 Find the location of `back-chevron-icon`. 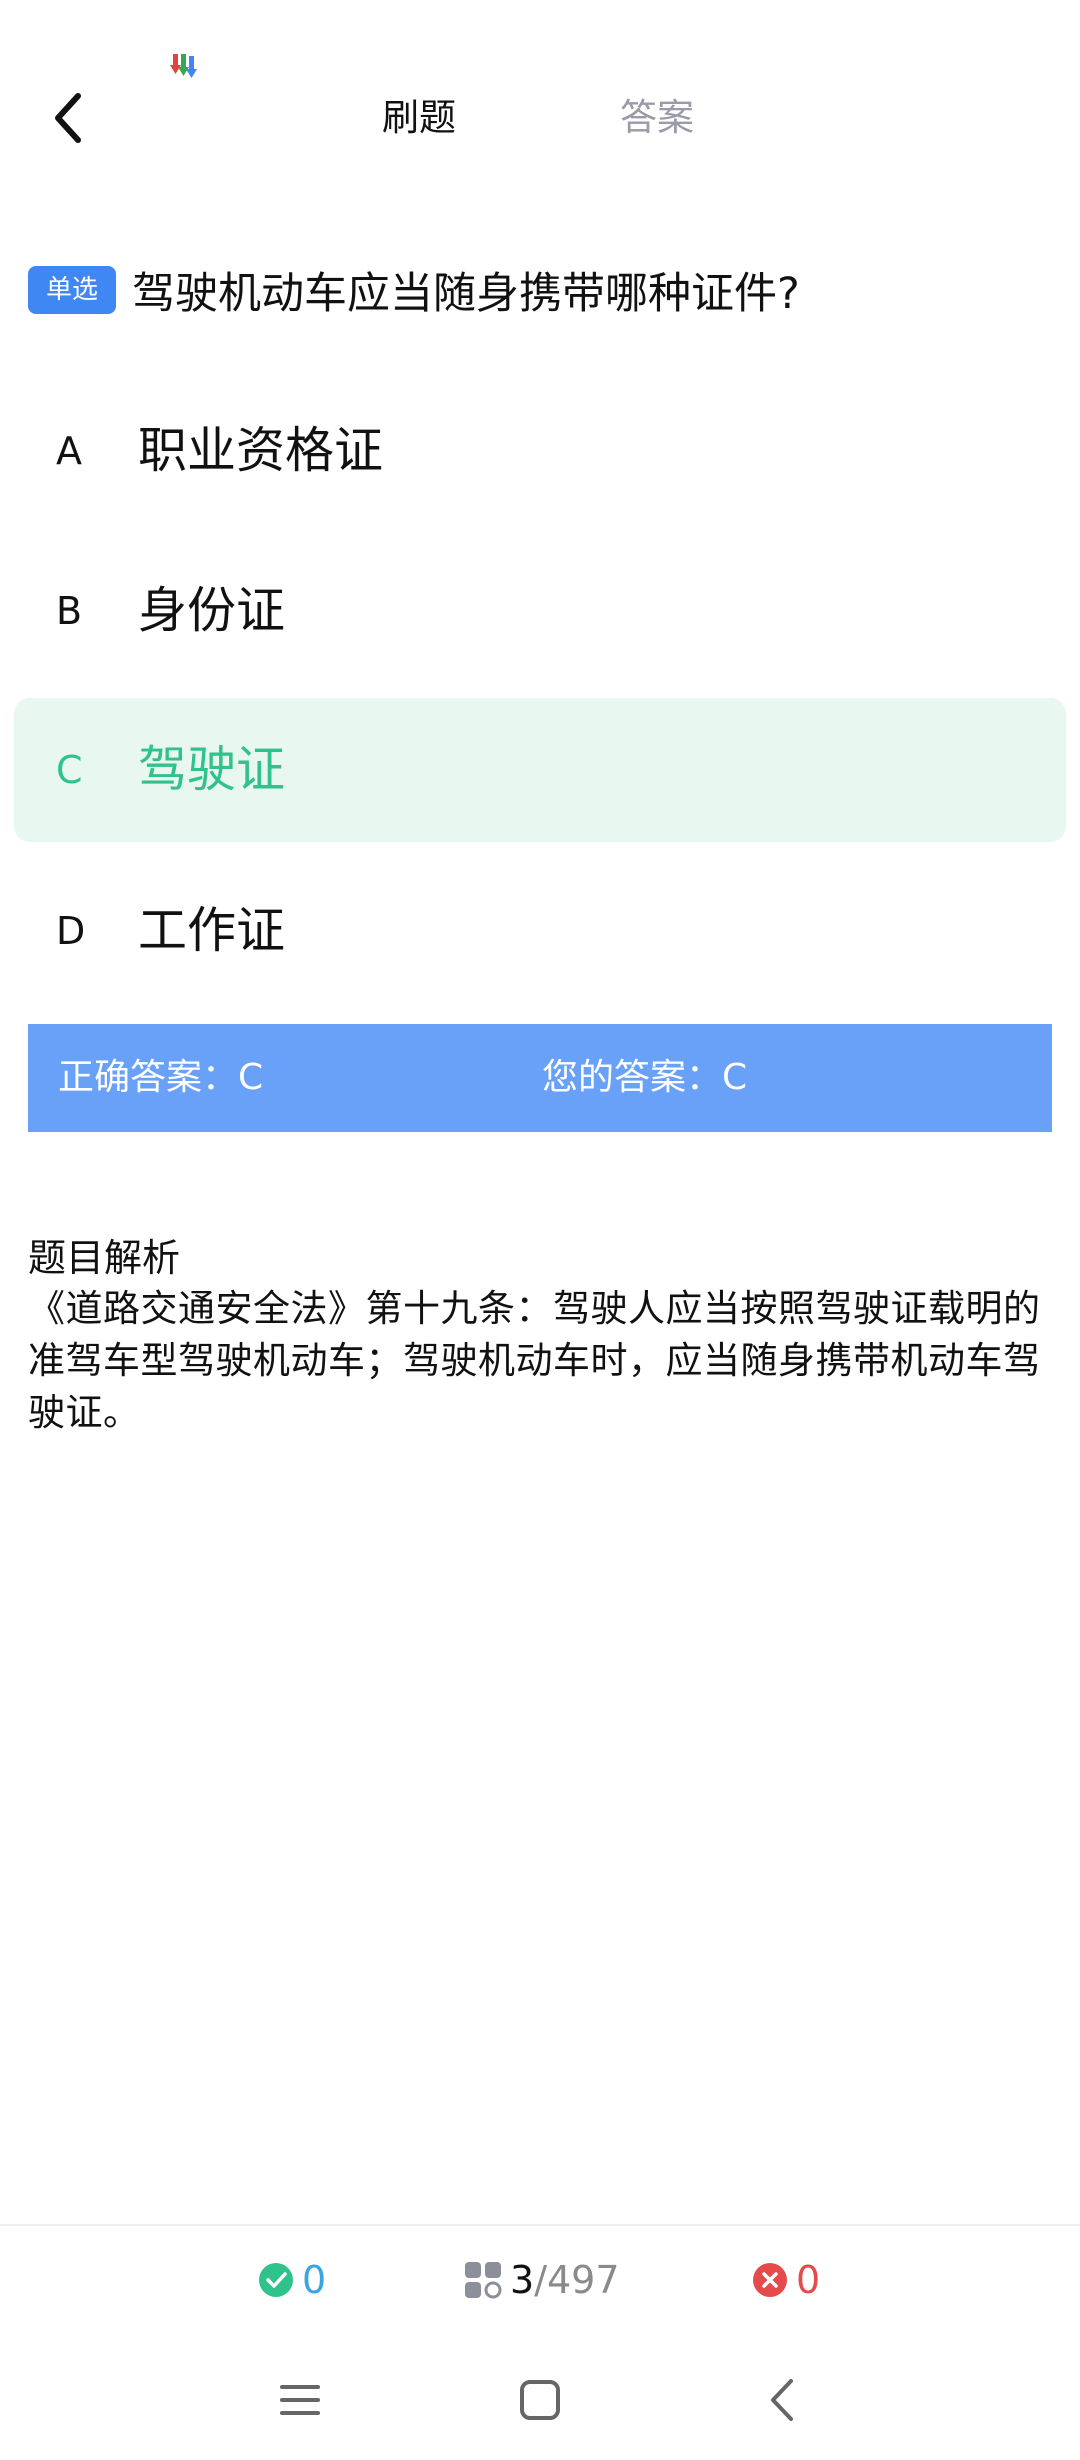

back-chevron-icon is located at coordinates (782, 2400).